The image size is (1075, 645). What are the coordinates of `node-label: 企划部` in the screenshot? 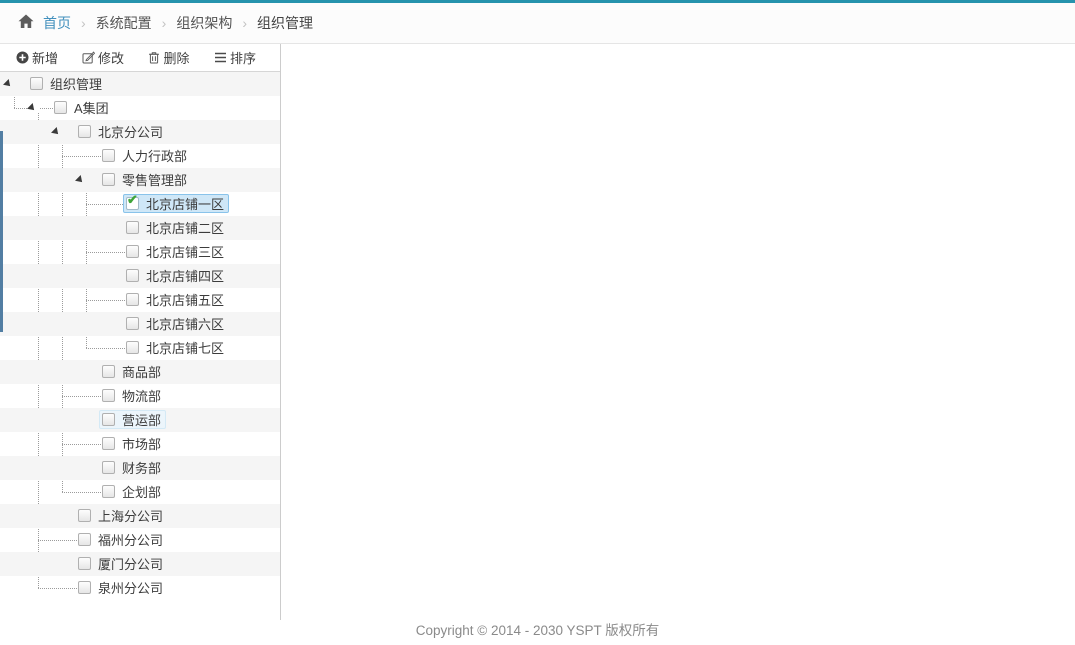 It's located at (142, 492).